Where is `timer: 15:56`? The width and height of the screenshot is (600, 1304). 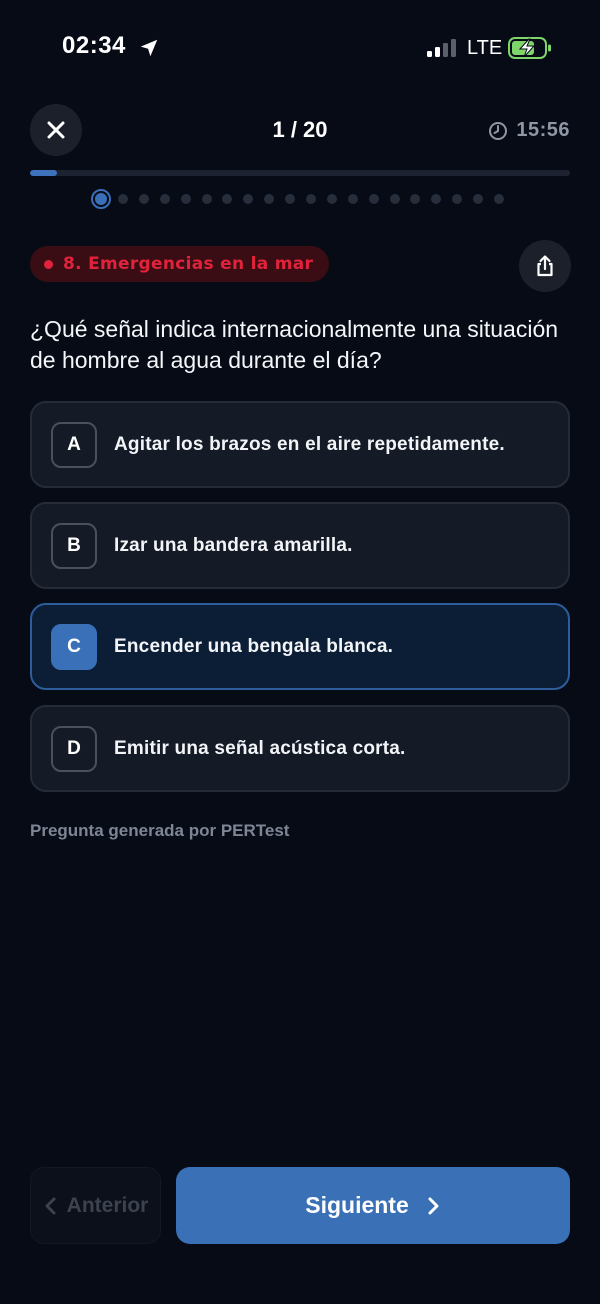 timer: 15:56 is located at coordinates (529, 130).